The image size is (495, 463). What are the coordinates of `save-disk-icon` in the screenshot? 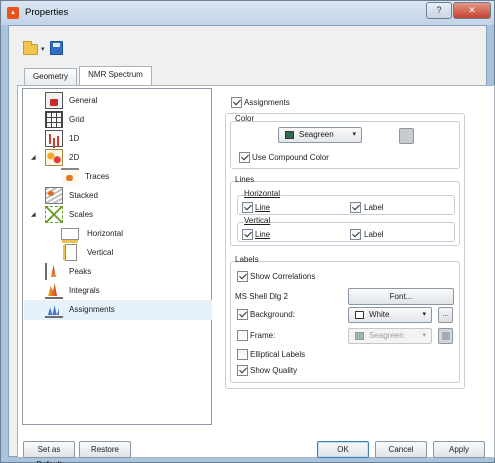 It's located at (56, 48).